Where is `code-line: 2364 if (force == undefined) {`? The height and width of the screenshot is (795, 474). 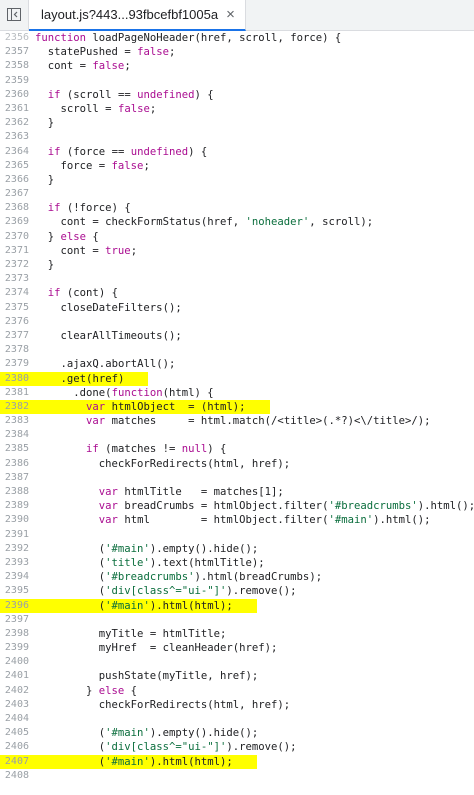 code-line: 2364 if (force == undefined) { is located at coordinates (237, 152).